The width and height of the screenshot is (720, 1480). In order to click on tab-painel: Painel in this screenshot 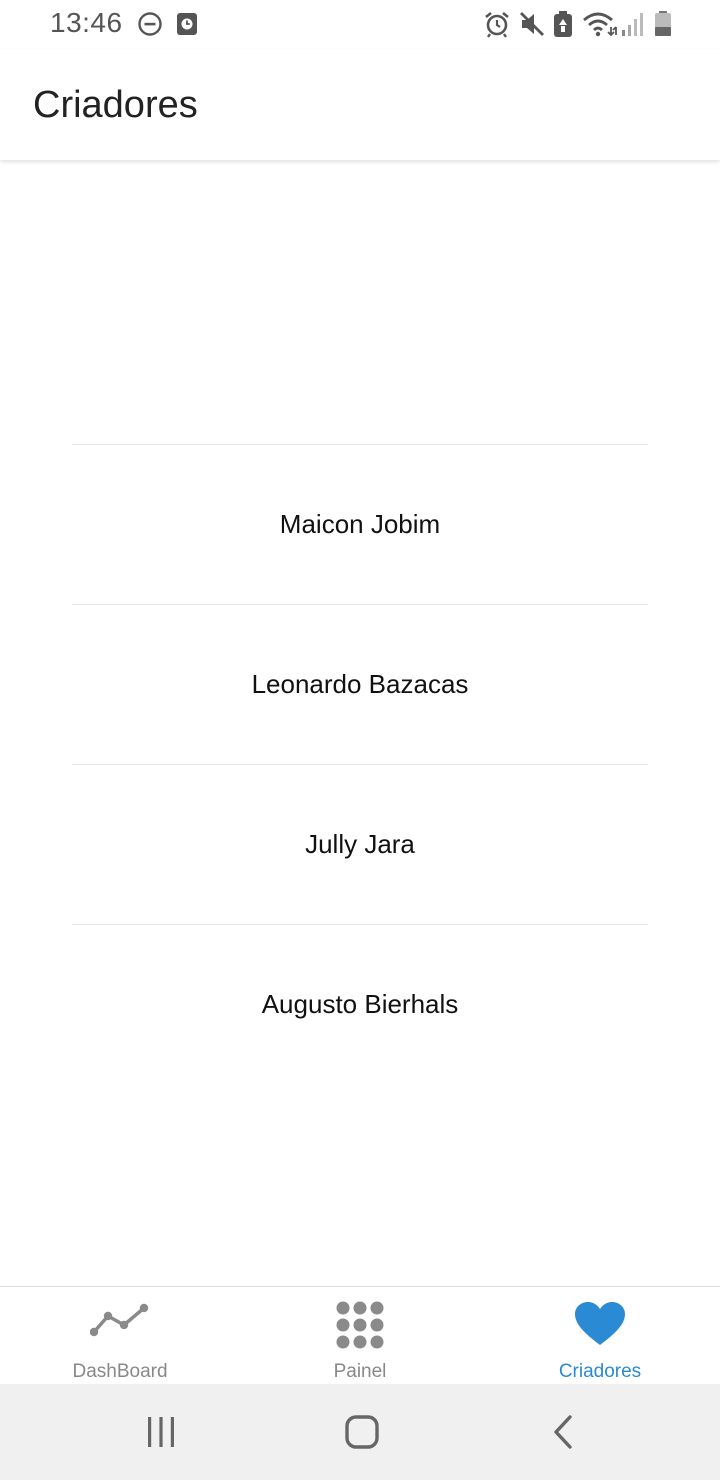, I will do `click(360, 1336)`.